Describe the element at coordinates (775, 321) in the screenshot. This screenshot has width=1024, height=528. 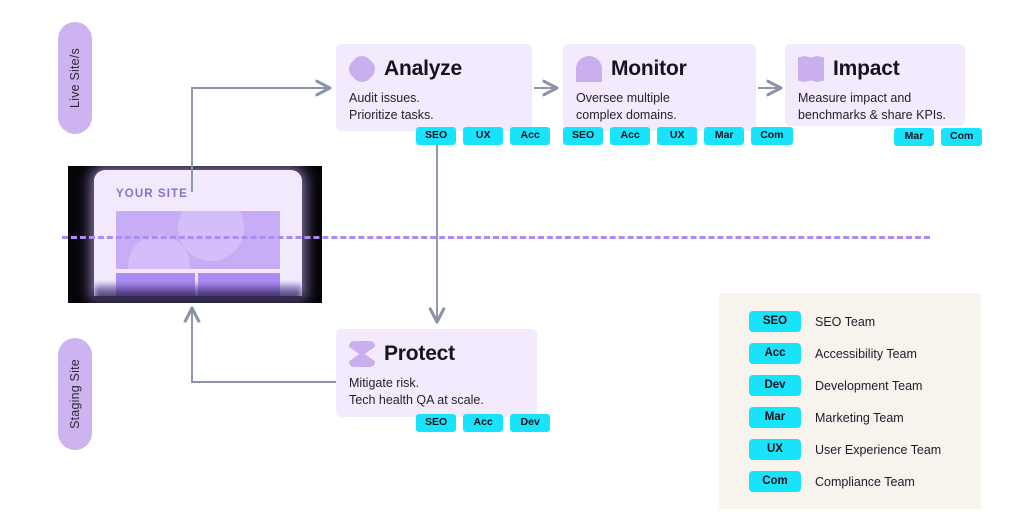
I see `legend-chip: SEO` at that location.